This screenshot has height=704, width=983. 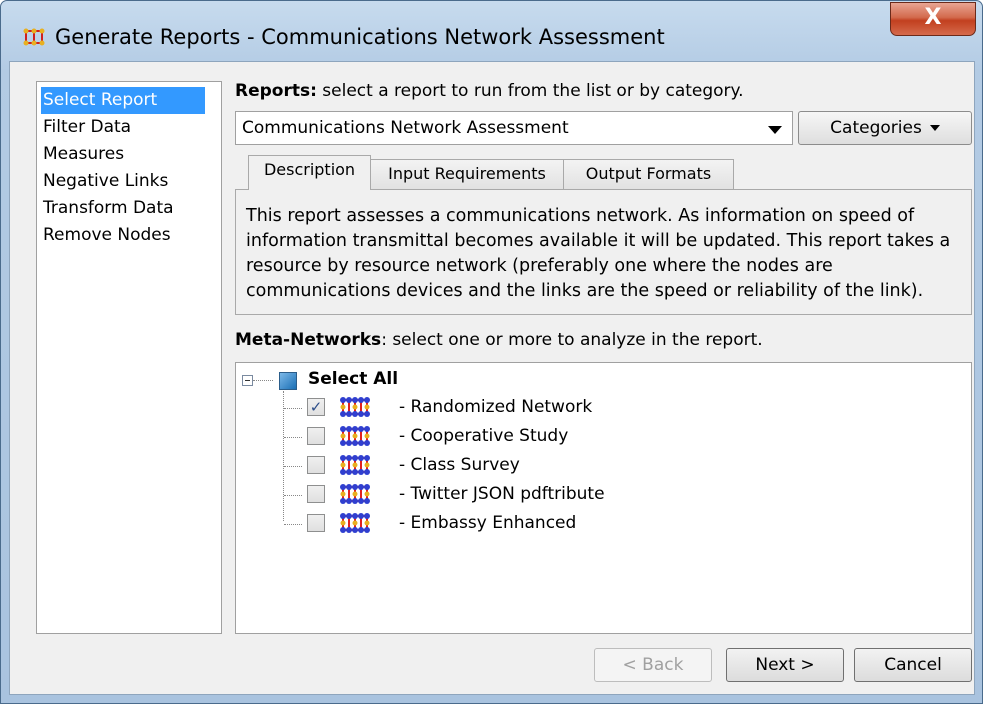 What do you see at coordinates (123, 208) in the screenshot?
I see `nav-item-transform-data: Transform Data` at bounding box center [123, 208].